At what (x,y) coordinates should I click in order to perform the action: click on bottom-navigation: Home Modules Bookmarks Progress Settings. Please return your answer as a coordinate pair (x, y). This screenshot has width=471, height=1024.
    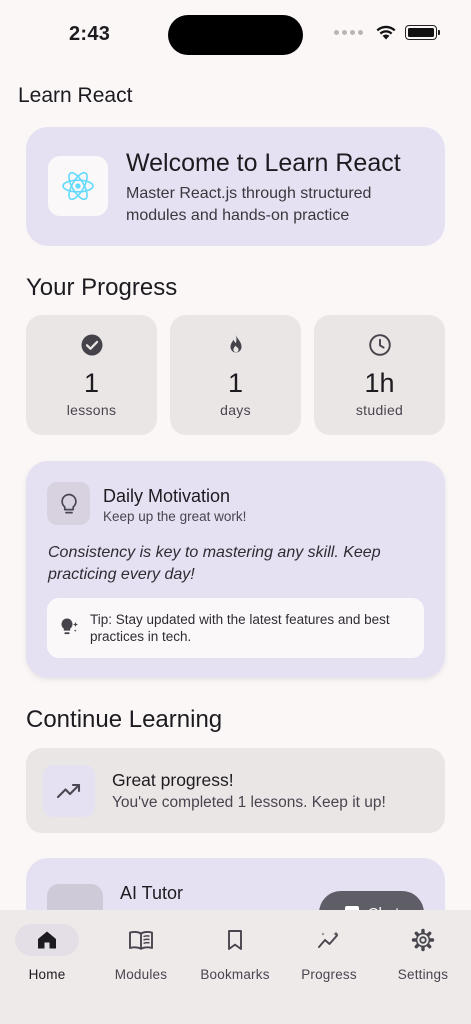
    Looking at the image, I should click on (235, 967).